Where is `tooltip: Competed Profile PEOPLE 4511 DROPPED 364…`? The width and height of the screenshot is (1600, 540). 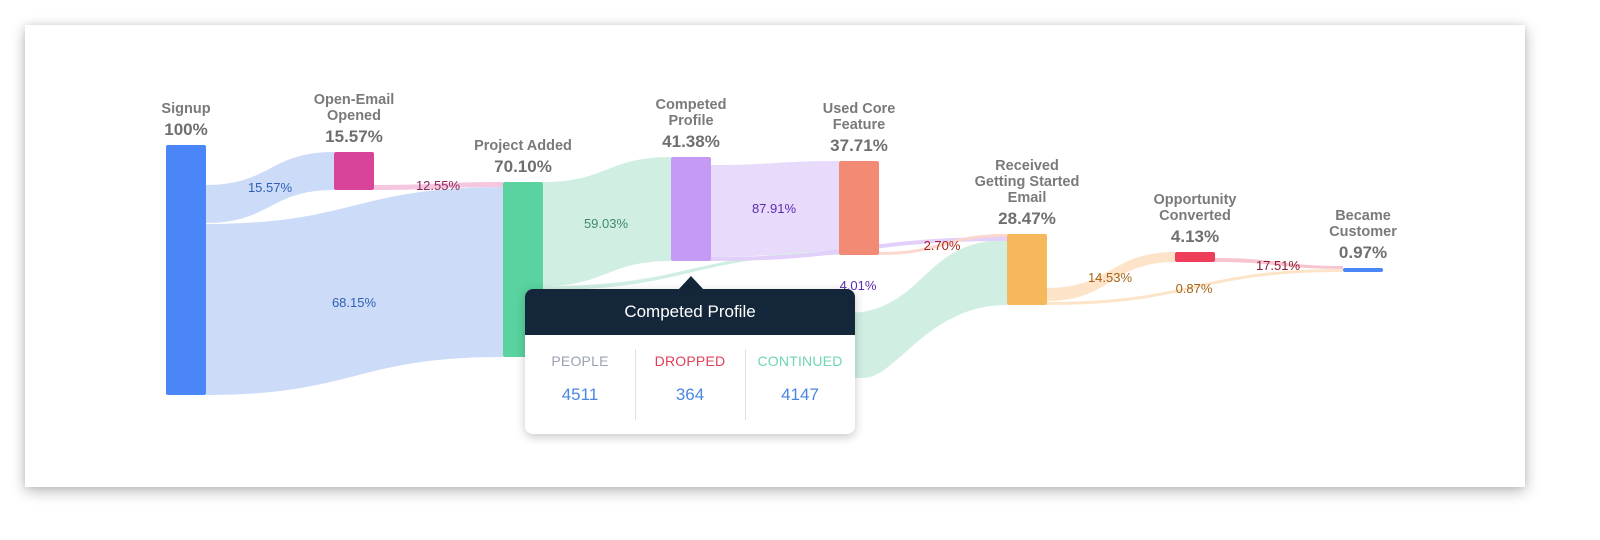 tooltip: Competed Profile PEOPLE 4511 DROPPED 364… is located at coordinates (690, 361).